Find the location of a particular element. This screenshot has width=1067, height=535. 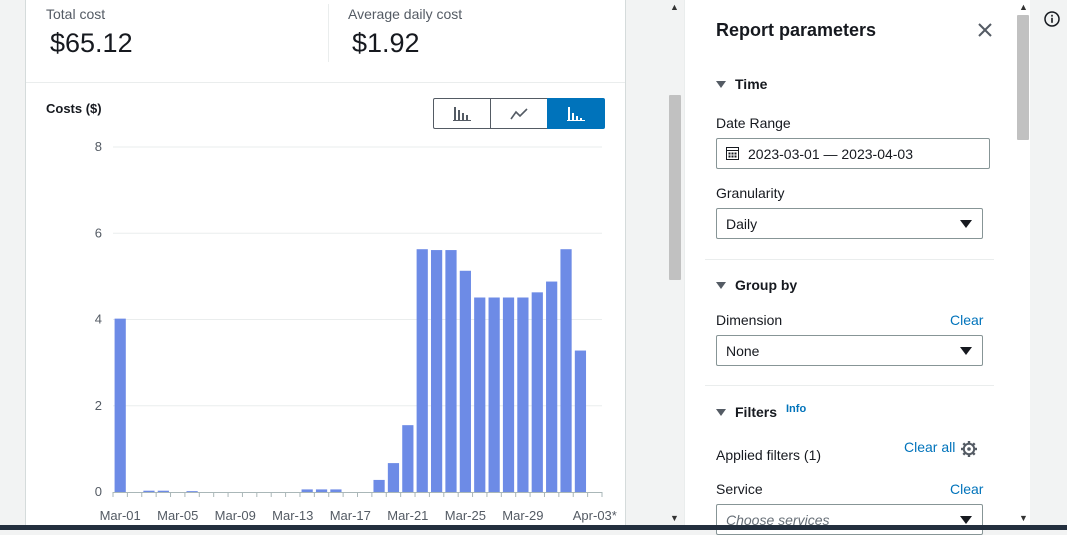

x-tick-label: Mar-05 is located at coordinates (177, 515).